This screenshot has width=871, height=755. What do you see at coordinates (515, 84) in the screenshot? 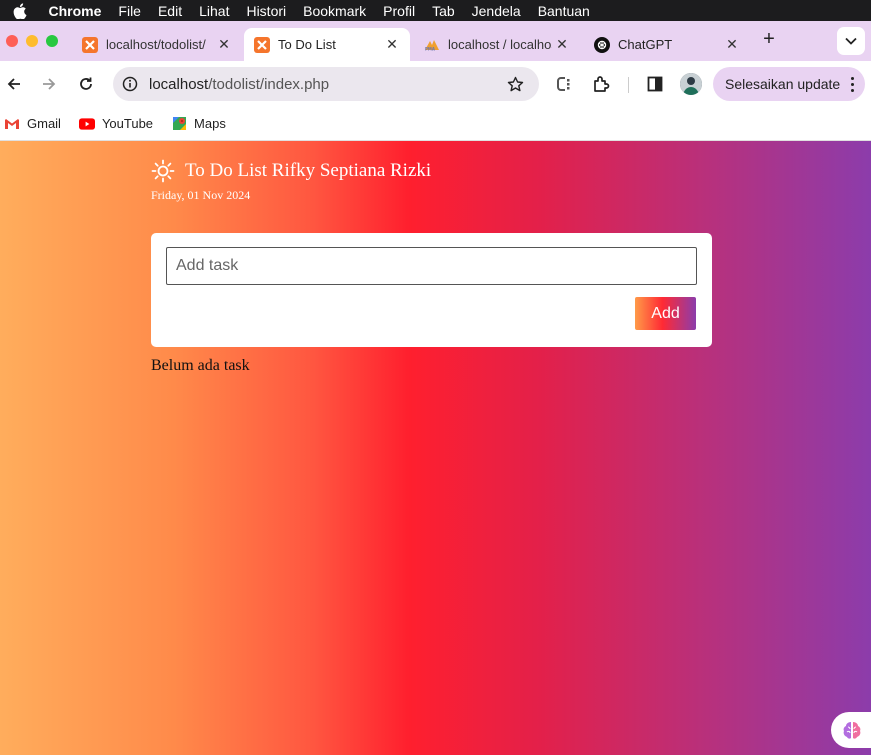
I see `bookmark-star-icon` at bounding box center [515, 84].